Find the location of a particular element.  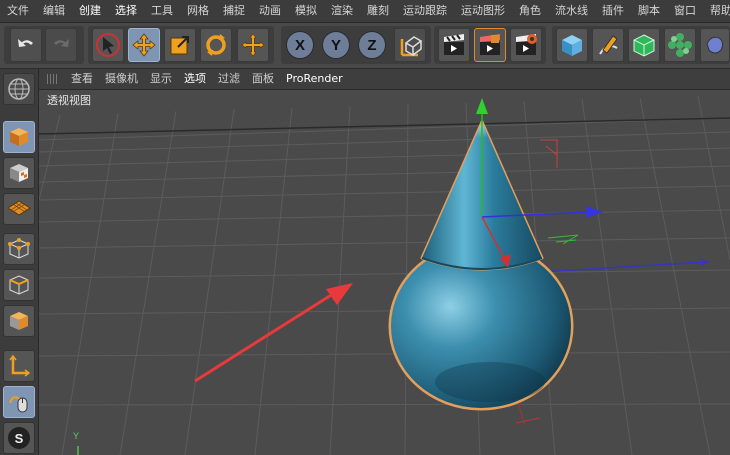

move-tool-button is located at coordinates (144, 45).